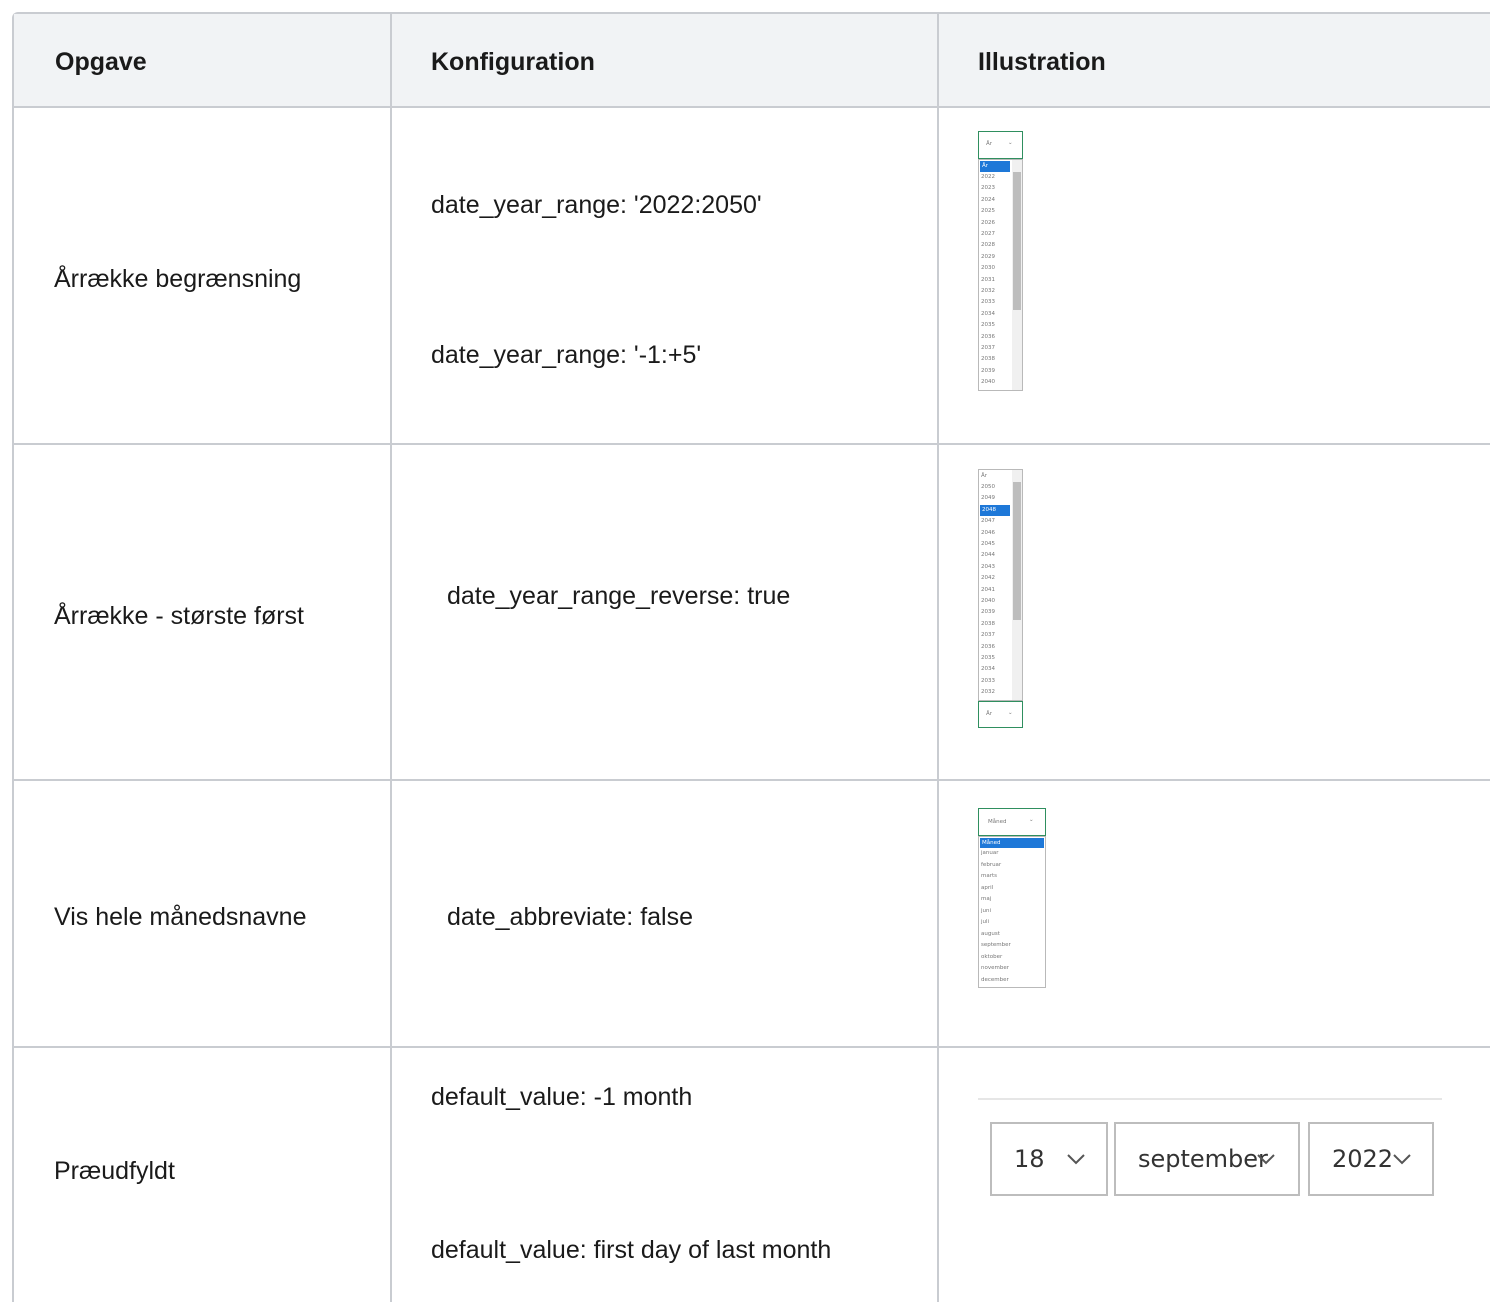 The image size is (1490, 1302). Describe the element at coordinates (1042, 62) in the screenshot. I see `header-illustration: Illustration` at that location.